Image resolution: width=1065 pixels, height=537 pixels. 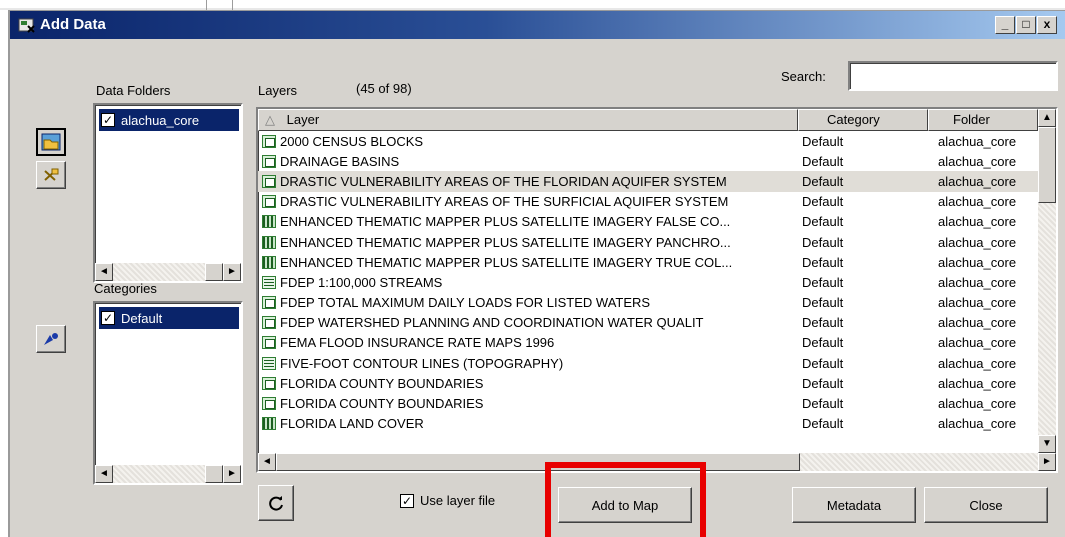 I want to click on folders-horizontal-scrollbar: ◄ ►, so click(x=168, y=272).